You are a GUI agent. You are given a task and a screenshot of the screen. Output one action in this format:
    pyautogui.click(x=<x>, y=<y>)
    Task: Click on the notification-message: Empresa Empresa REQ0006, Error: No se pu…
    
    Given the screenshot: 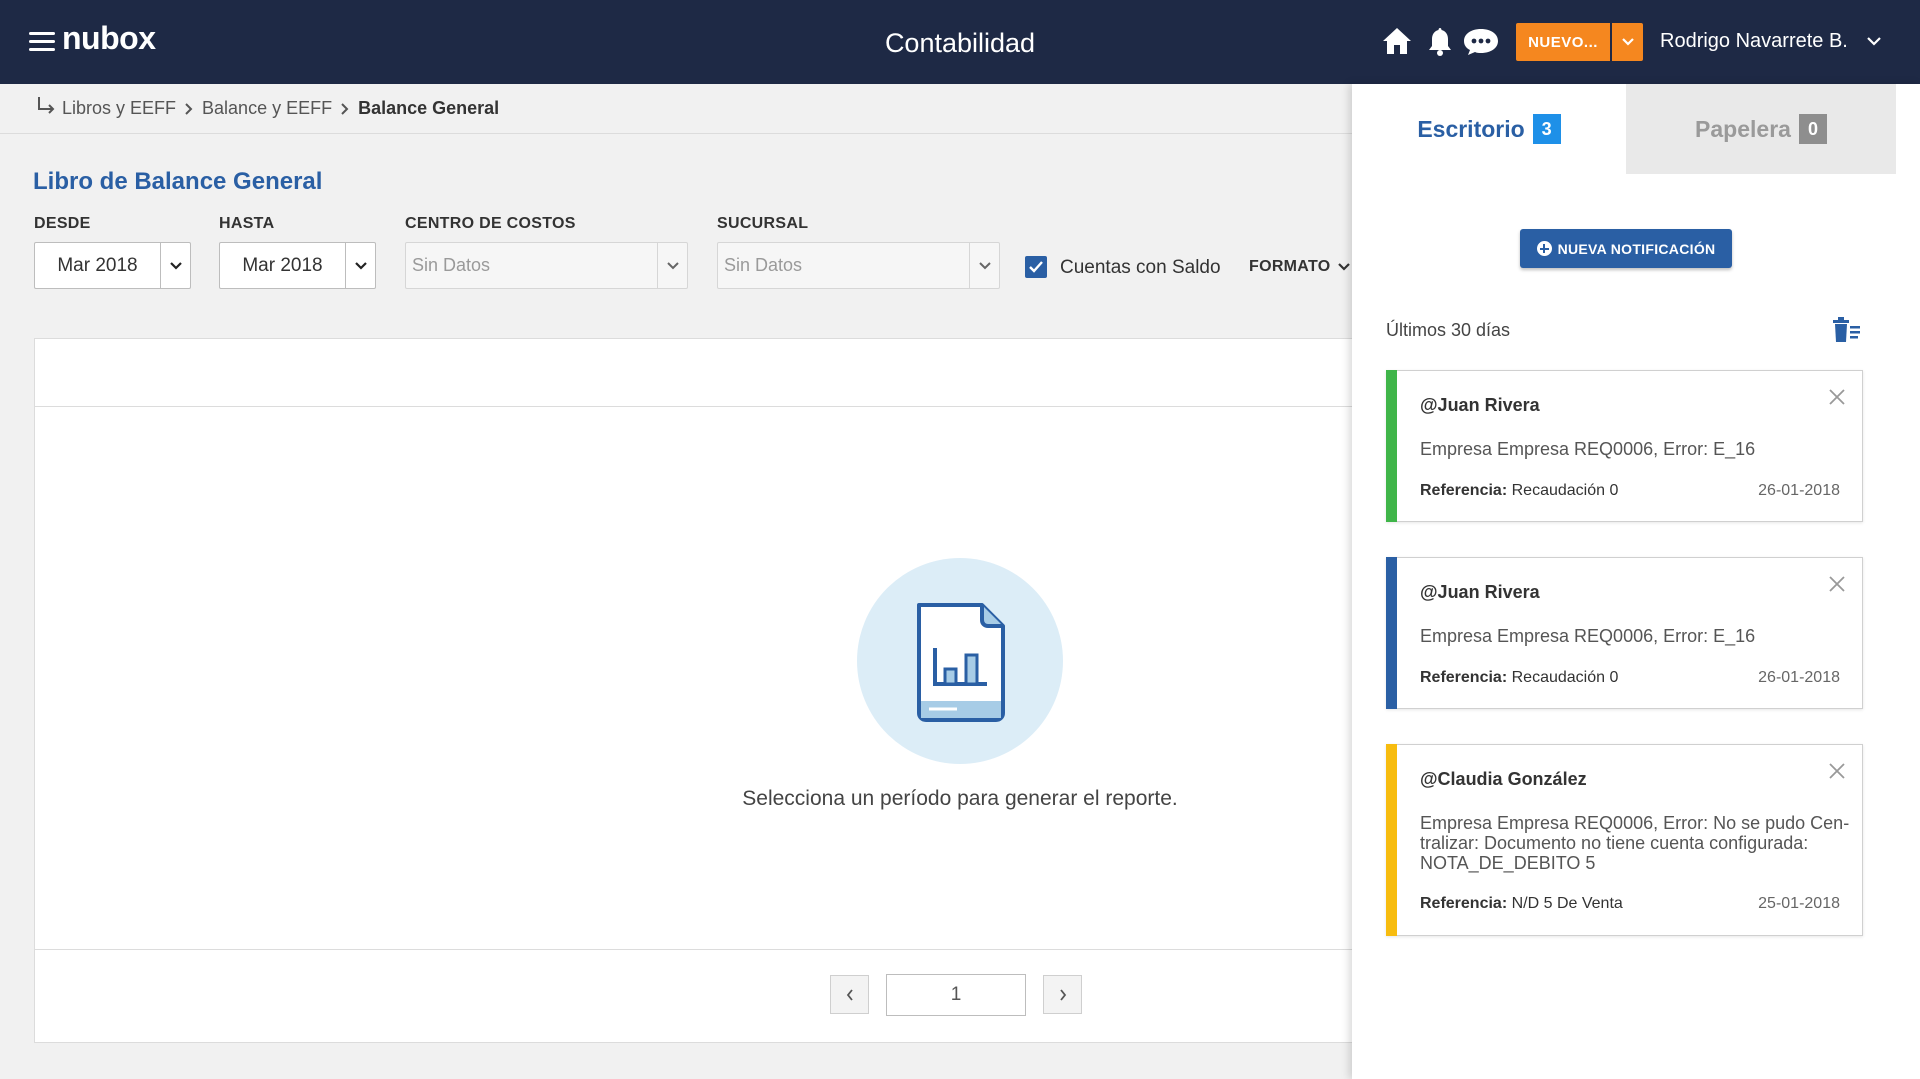 What is the action you would take?
    pyautogui.click(x=1635, y=843)
    